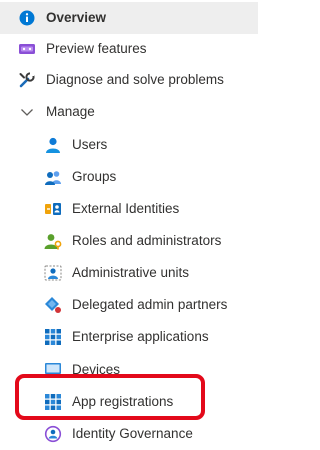  Describe the element at coordinates (150, 304) in the screenshot. I see `nav-item-label: Delegated admin partners` at that location.